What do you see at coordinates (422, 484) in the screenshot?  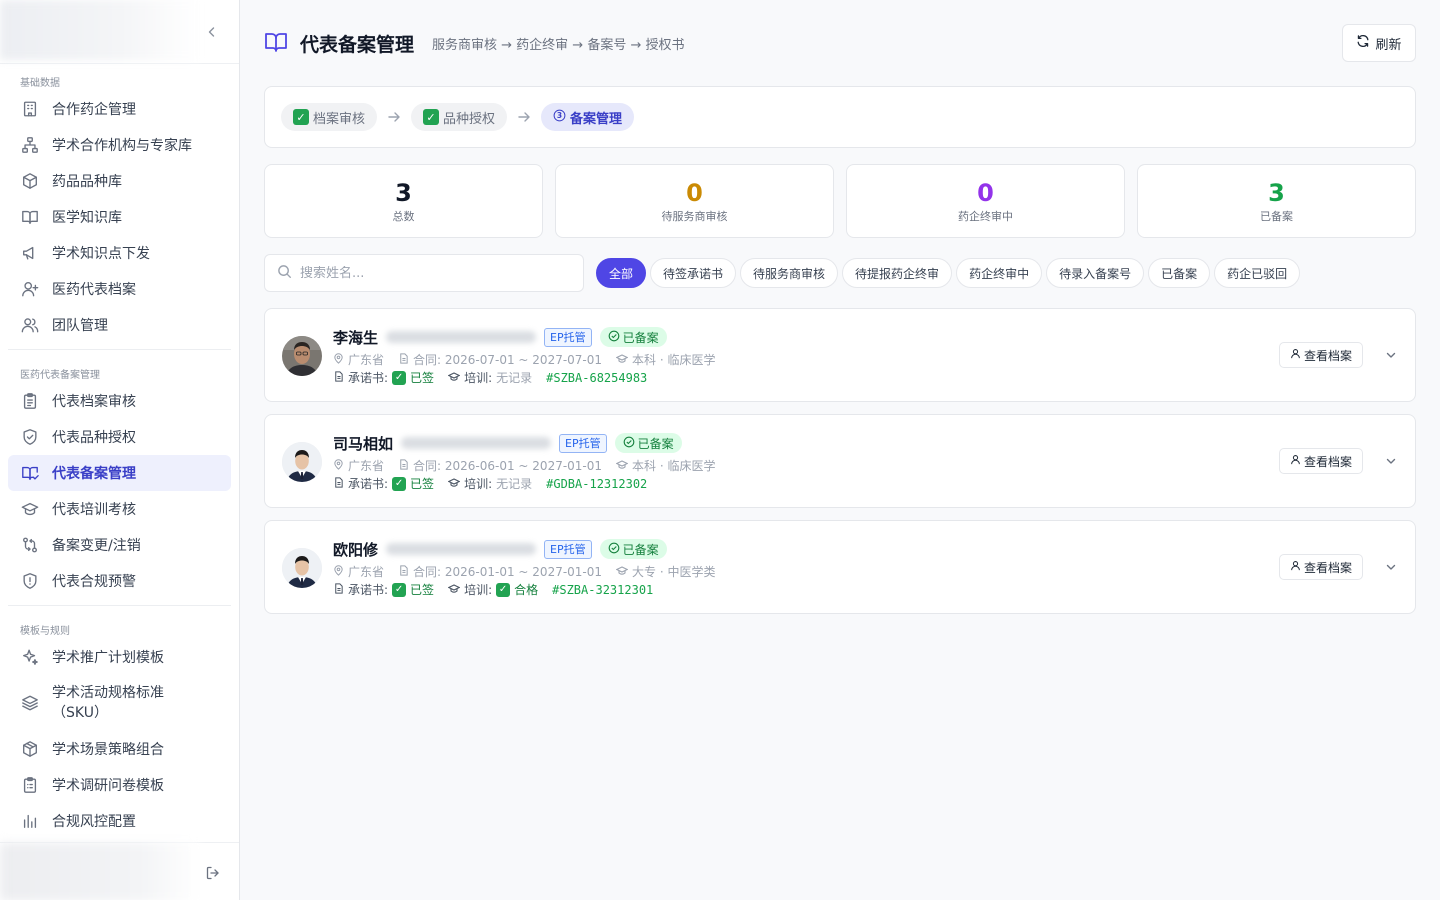 I see `pledge-value: 已签` at bounding box center [422, 484].